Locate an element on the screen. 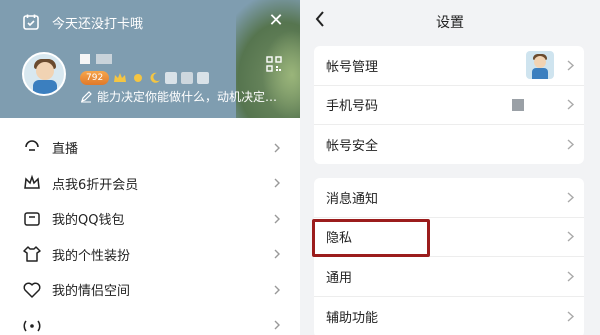 The image size is (600, 335). menu-item-theme: 我的个性装扮 is located at coordinates (150, 255).